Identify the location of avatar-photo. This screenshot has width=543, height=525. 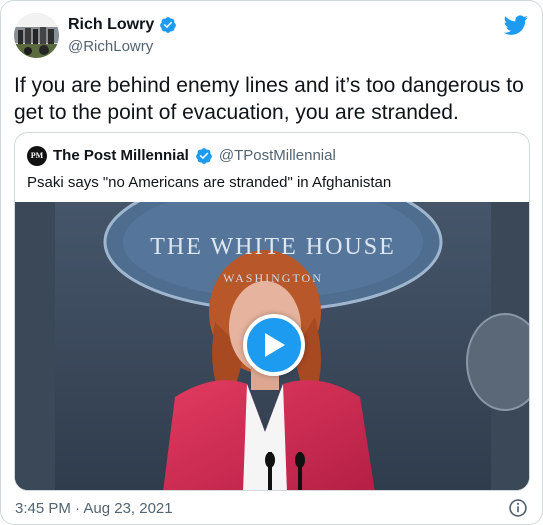
(36, 35).